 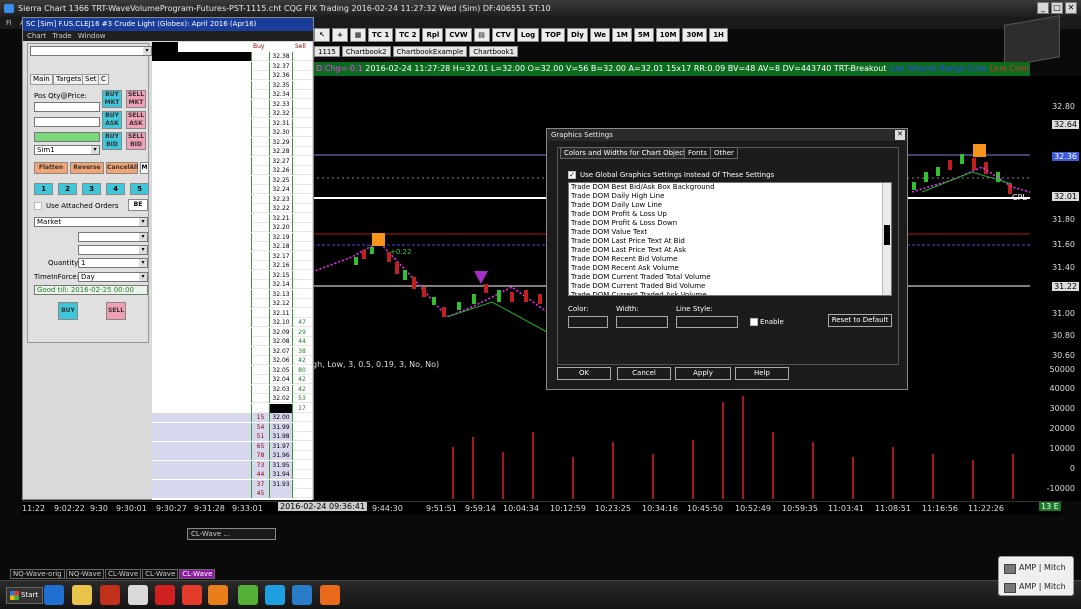 I want to click on help-button: Help, so click(x=762, y=373).